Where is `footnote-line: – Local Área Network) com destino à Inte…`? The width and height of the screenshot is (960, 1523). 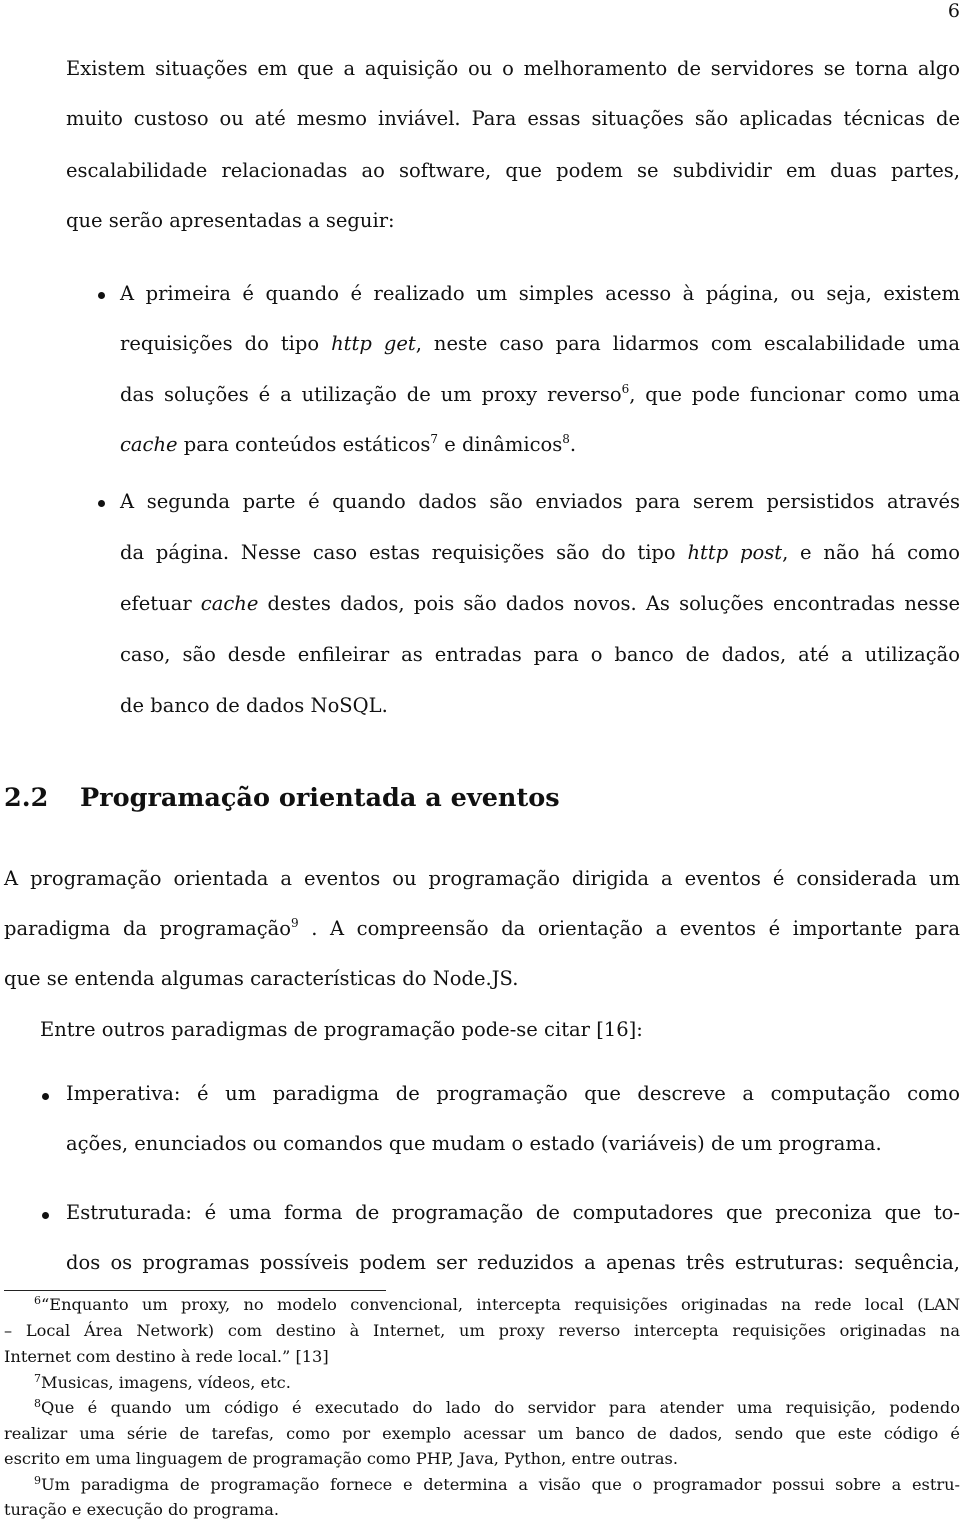 footnote-line: – Local Área Network) com destino à Inte… is located at coordinates (482, 1330).